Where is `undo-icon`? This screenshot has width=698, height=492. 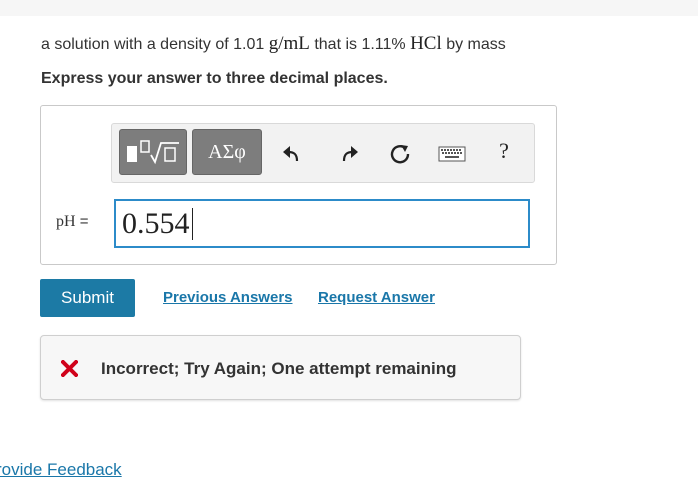 undo-icon is located at coordinates (291, 154).